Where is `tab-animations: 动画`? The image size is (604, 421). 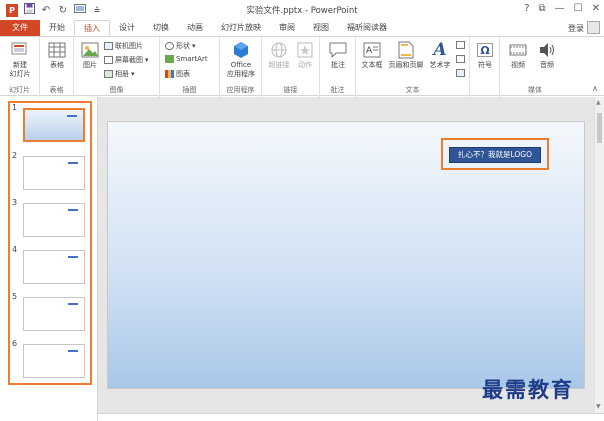 tab-animations: 动画 is located at coordinates (195, 28).